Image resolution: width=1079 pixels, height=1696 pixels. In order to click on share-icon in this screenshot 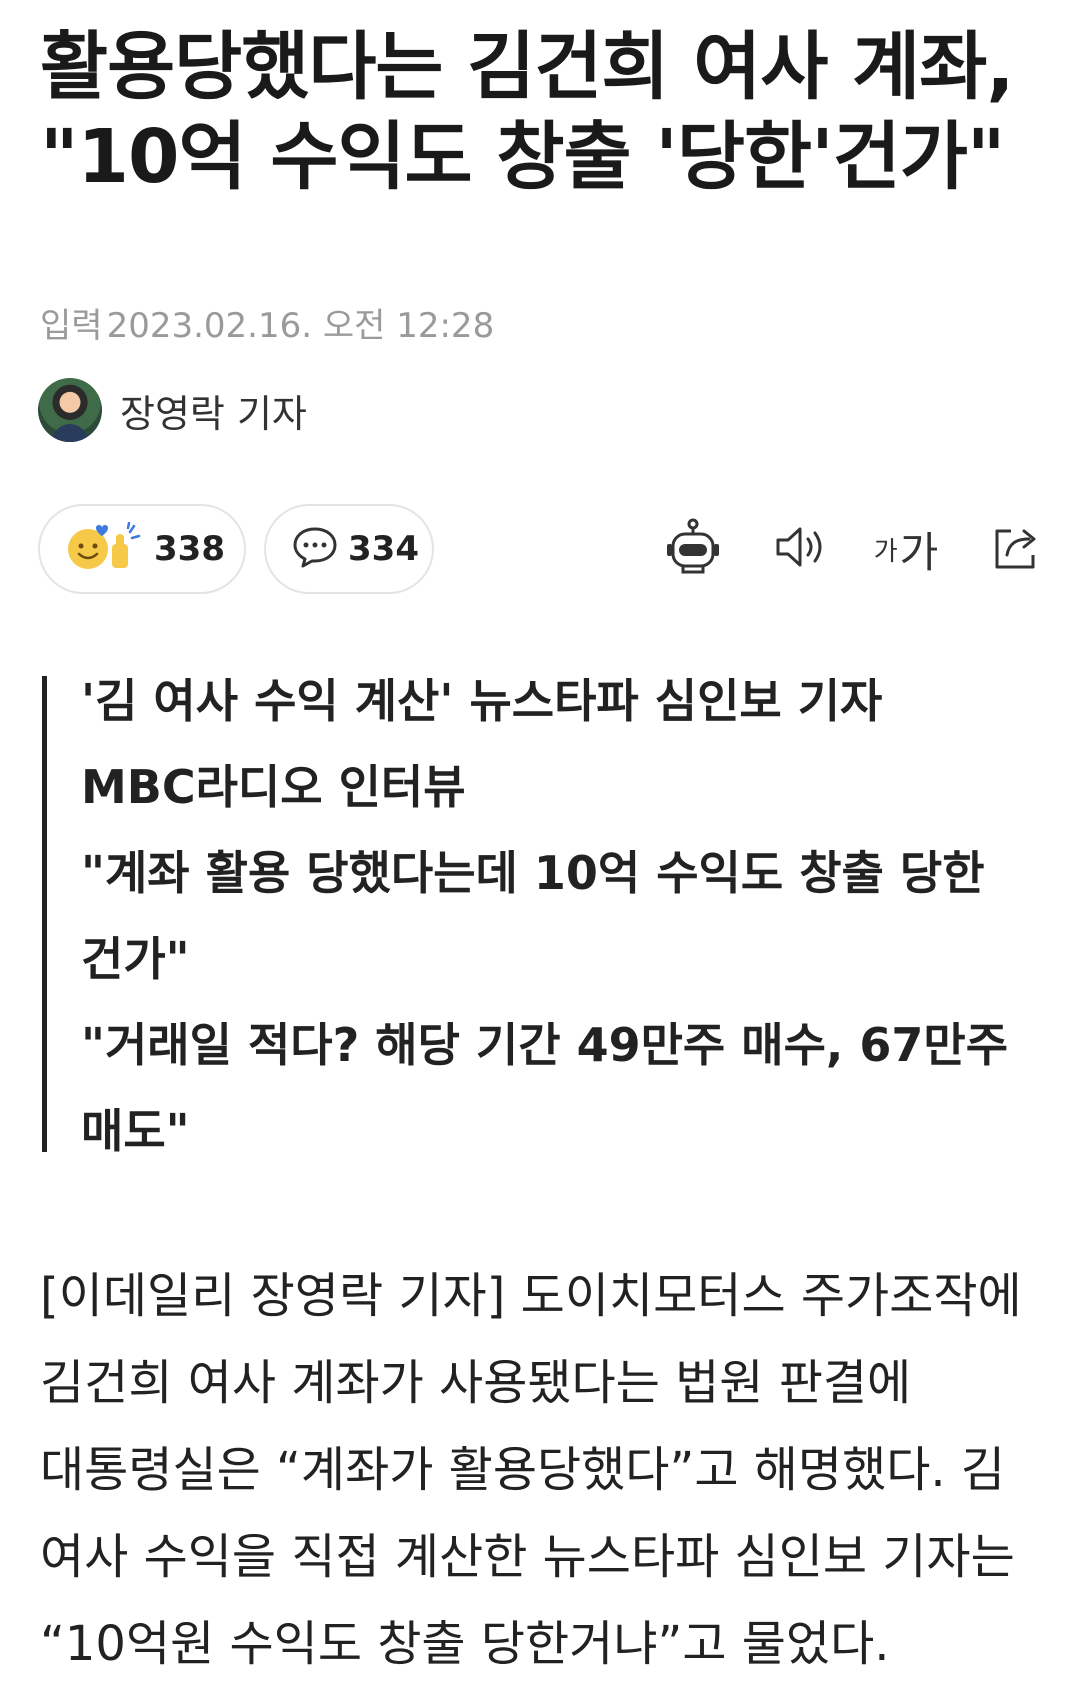, I will do `click(1017, 549)`.